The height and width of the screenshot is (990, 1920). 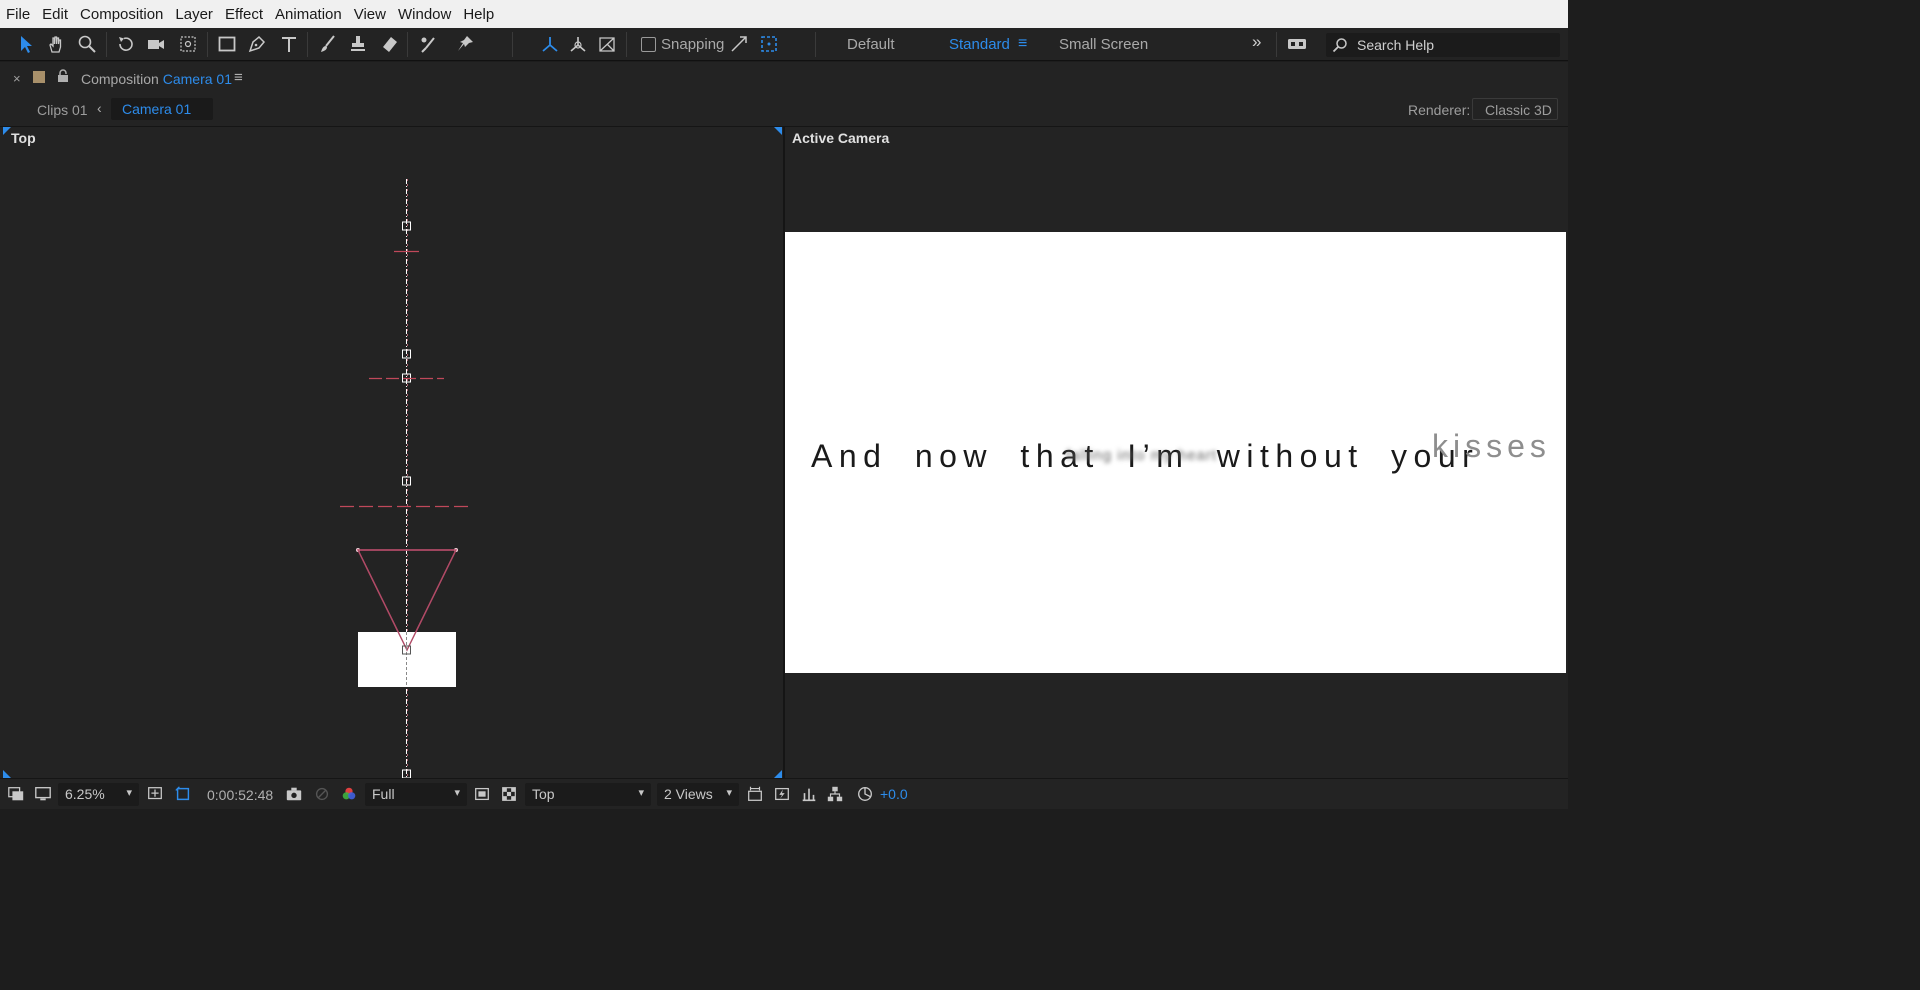 What do you see at coordinates (1142, 455) in the screenshot?
I see `lyric-text-blurred: falling into my heart` at bounding box center [1142, 455].